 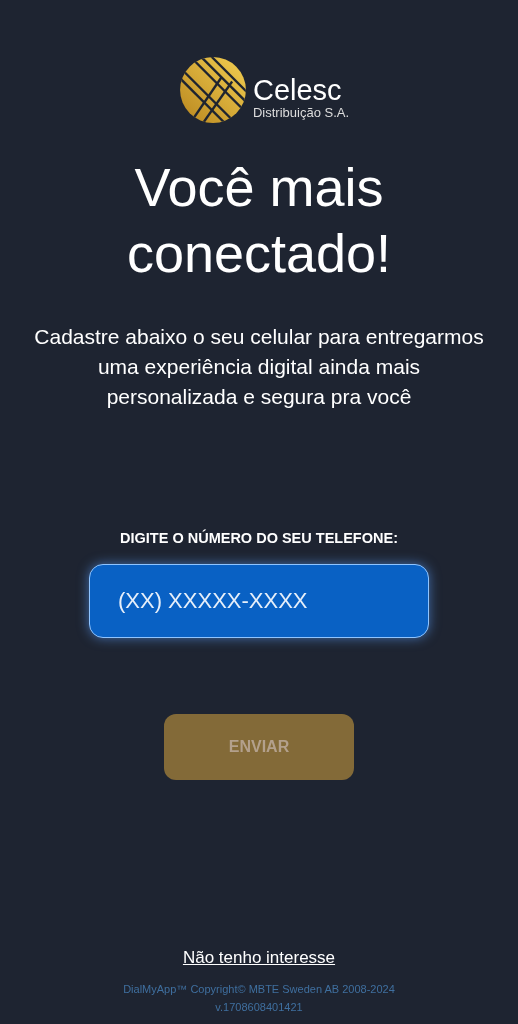 What do you see at coordinates (297, 89) in the screenshot?
I see `logo-name: Celesc` at bounding box center [297, 89].